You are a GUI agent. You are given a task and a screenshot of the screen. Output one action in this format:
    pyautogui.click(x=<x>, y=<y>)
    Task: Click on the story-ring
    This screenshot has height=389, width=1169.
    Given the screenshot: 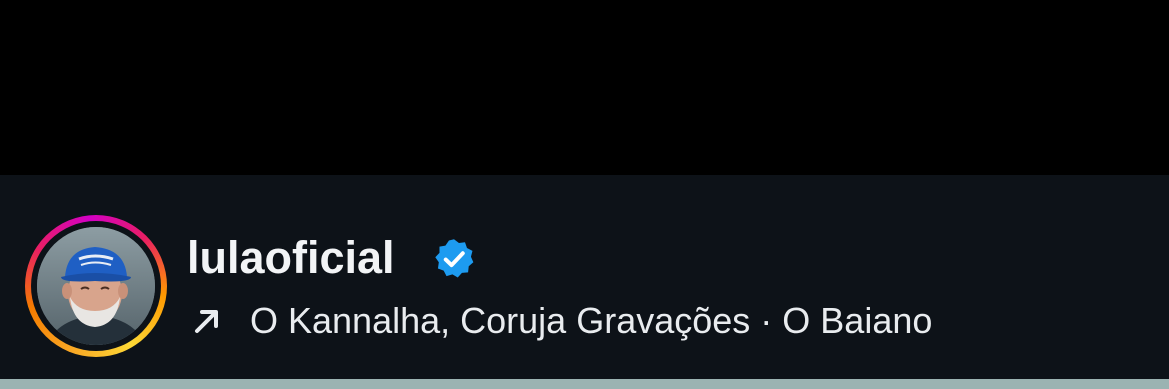 What is the action you would take?
    pyautogui.click(x=96, y=286)
    